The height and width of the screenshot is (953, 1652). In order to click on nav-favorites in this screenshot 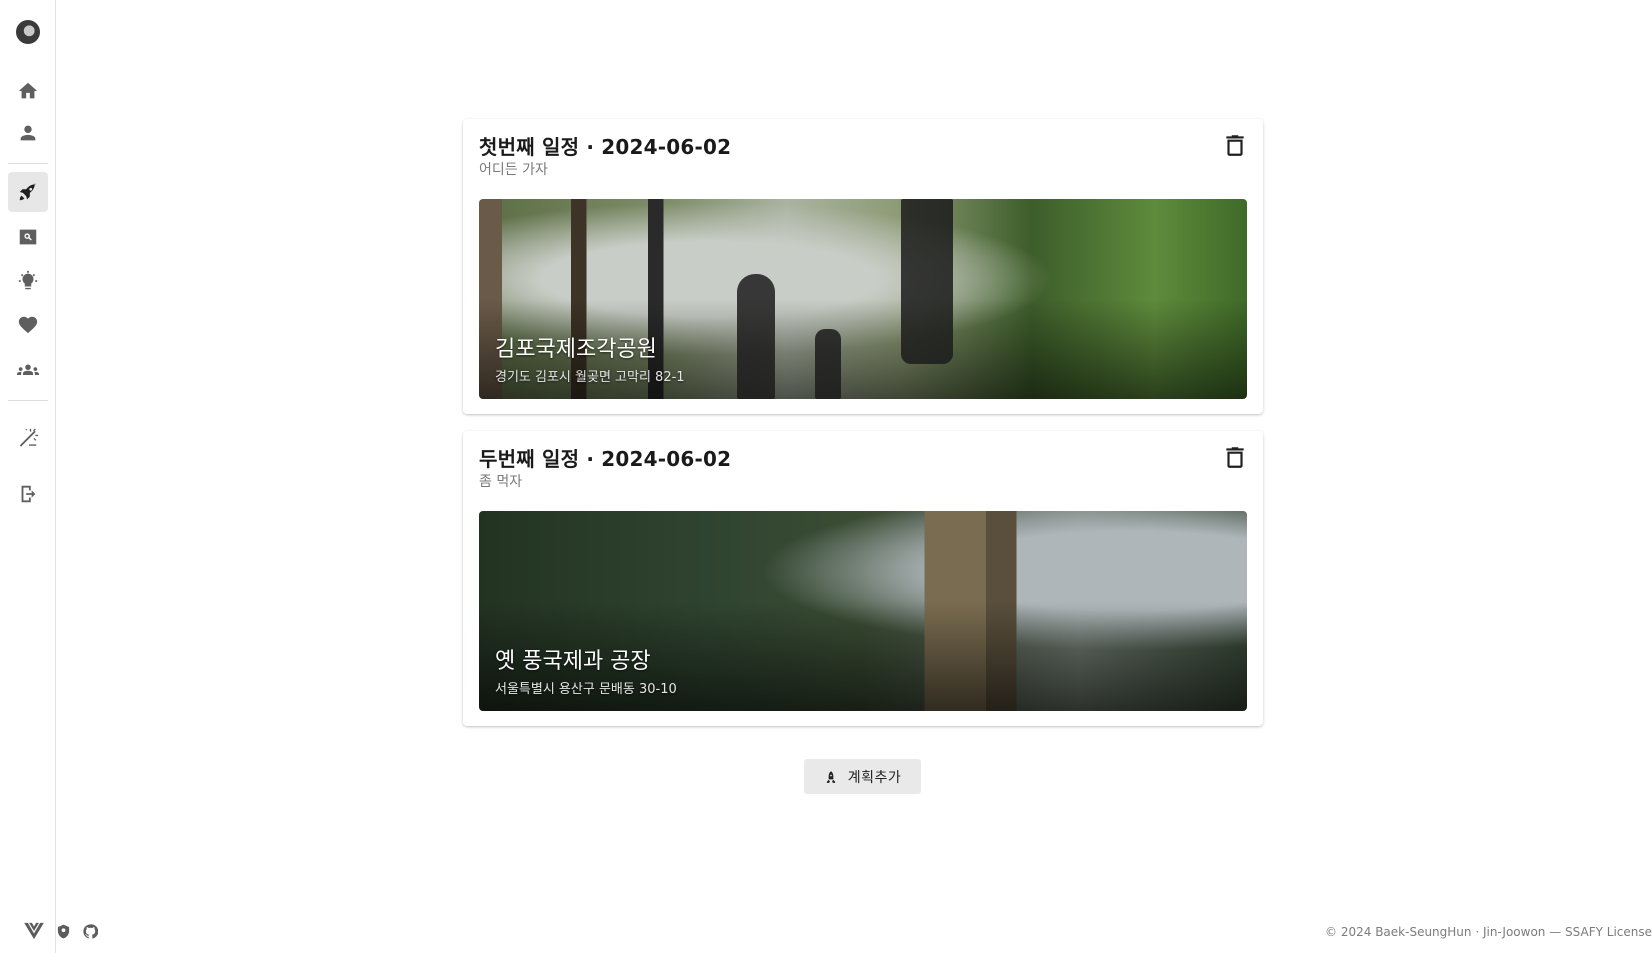, I will do `click(28, 325)`.